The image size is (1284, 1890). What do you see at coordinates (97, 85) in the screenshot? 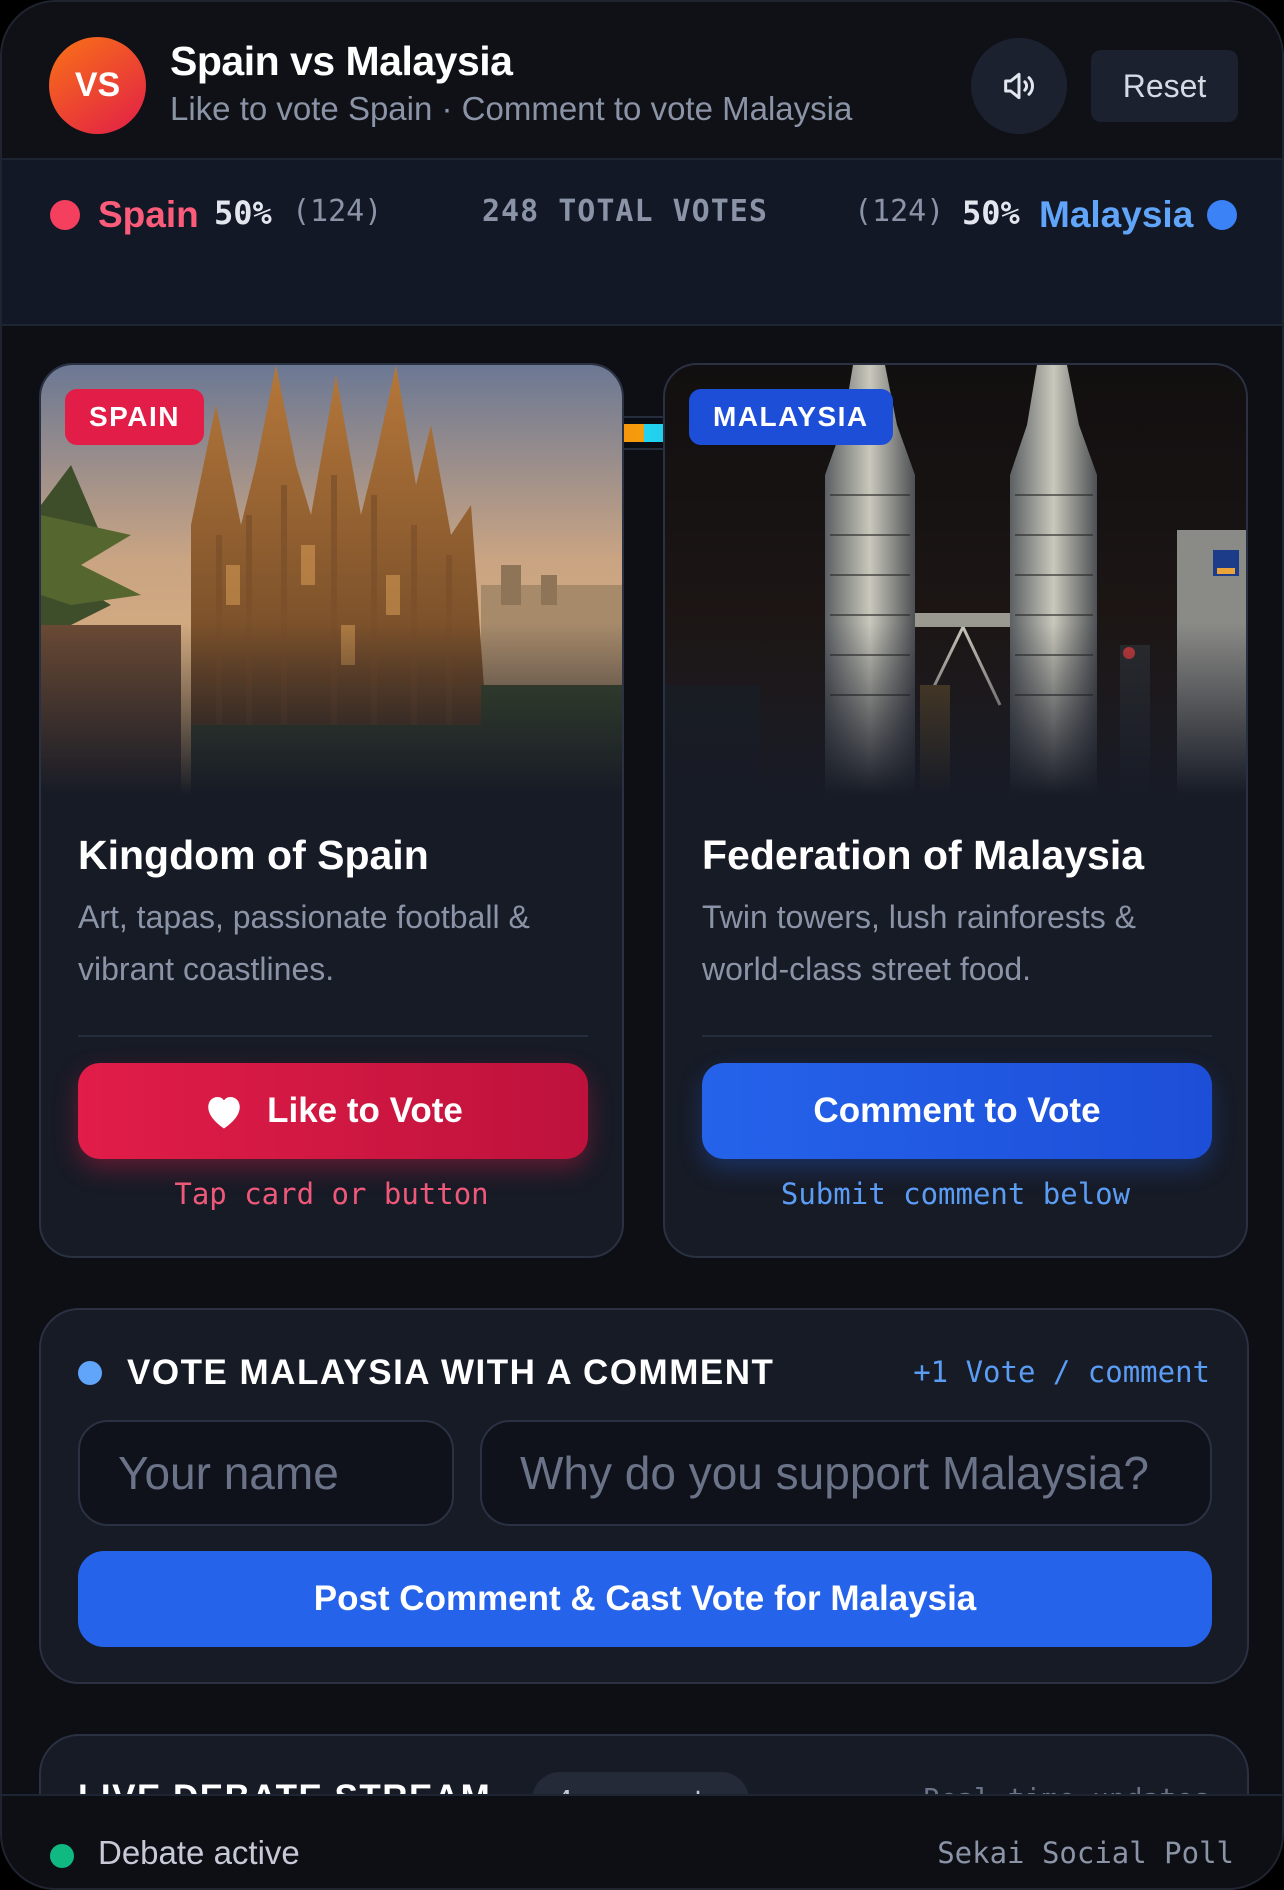
I see `vs-badge: VS` at bounding box center [97, 85].